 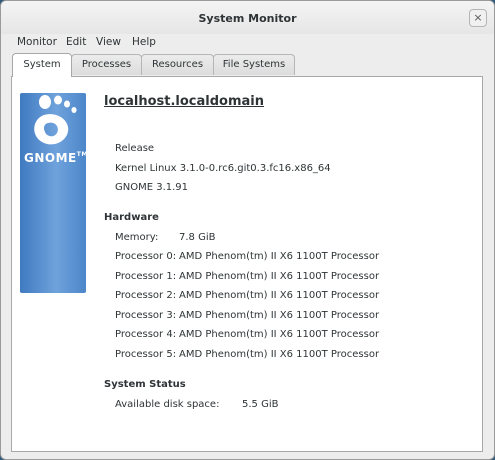 I want to click on close-button: ×, so click(x=478, y=18).